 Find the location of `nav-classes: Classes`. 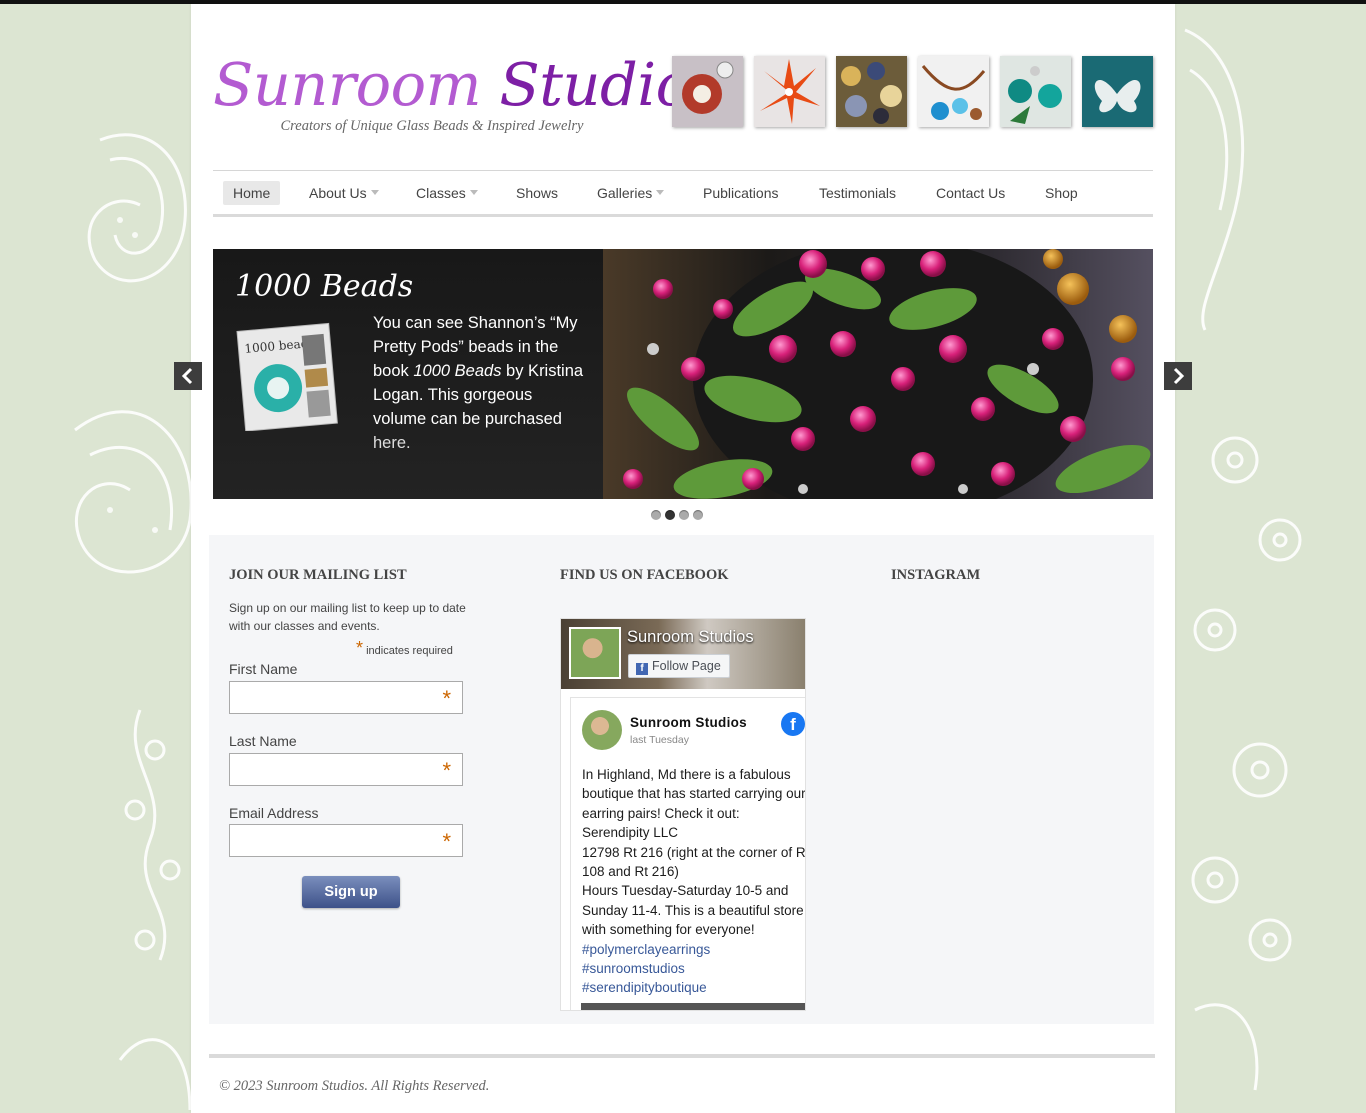

nav-classes: Classes is located at coordinates (447, 193).